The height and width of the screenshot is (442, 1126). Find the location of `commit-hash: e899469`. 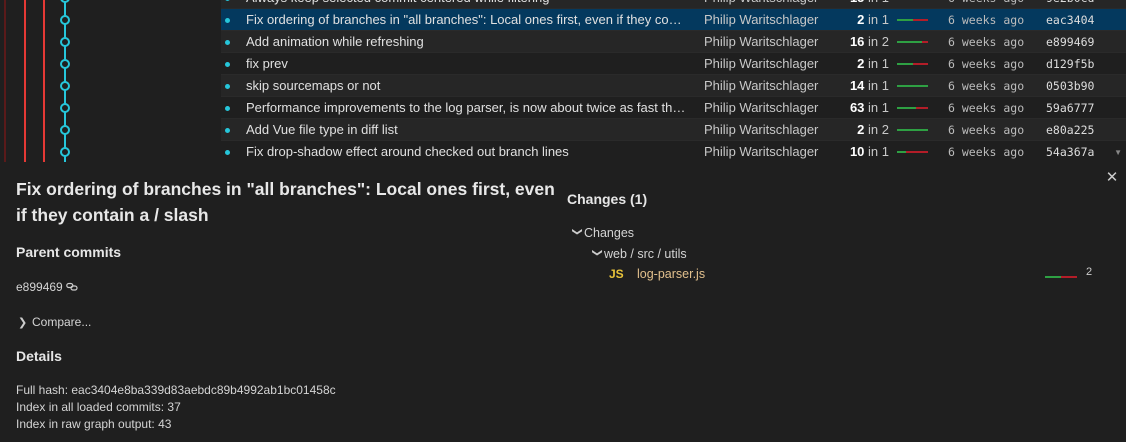

commit-hash: e899469 is located at coordinates (1070, 42).